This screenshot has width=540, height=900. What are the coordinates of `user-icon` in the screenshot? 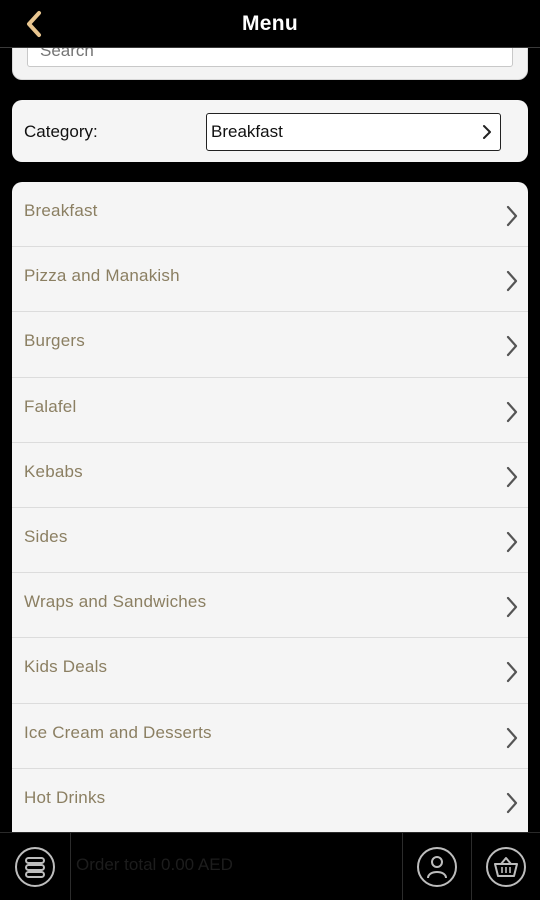 It's located at (437, 867).